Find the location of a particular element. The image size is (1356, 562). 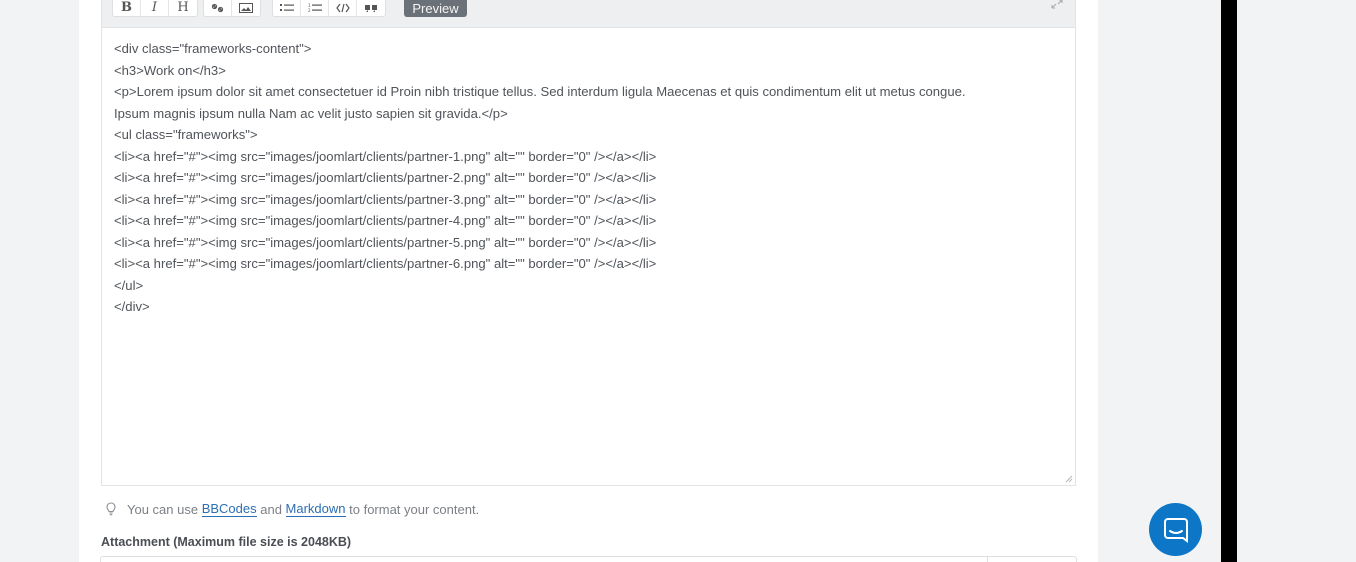

code-line: </ul> is located at coordinates (129, 285).